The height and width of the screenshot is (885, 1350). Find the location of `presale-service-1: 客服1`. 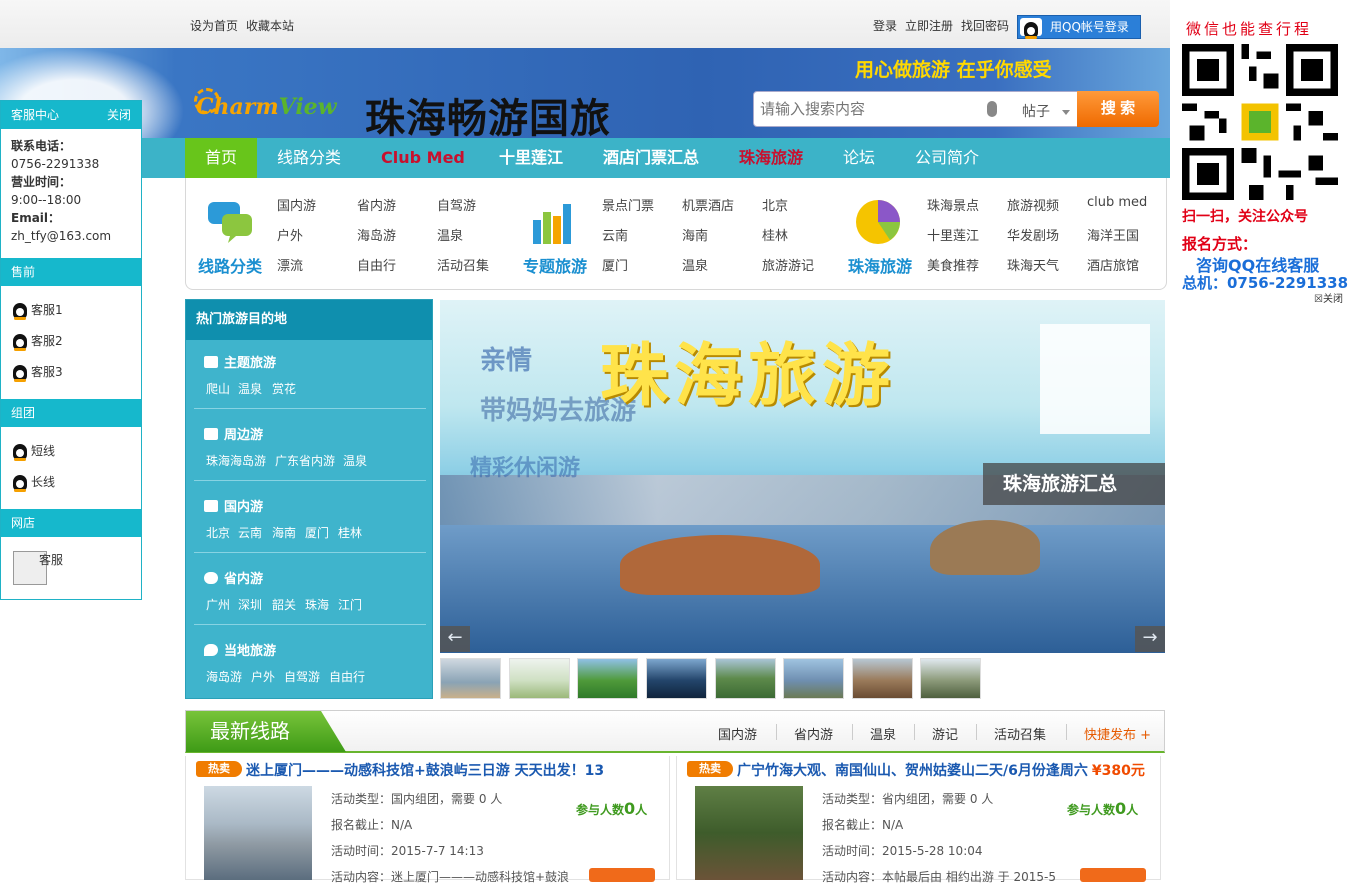

presale-service-1: 客服1 is located at coordinates (38, 310).